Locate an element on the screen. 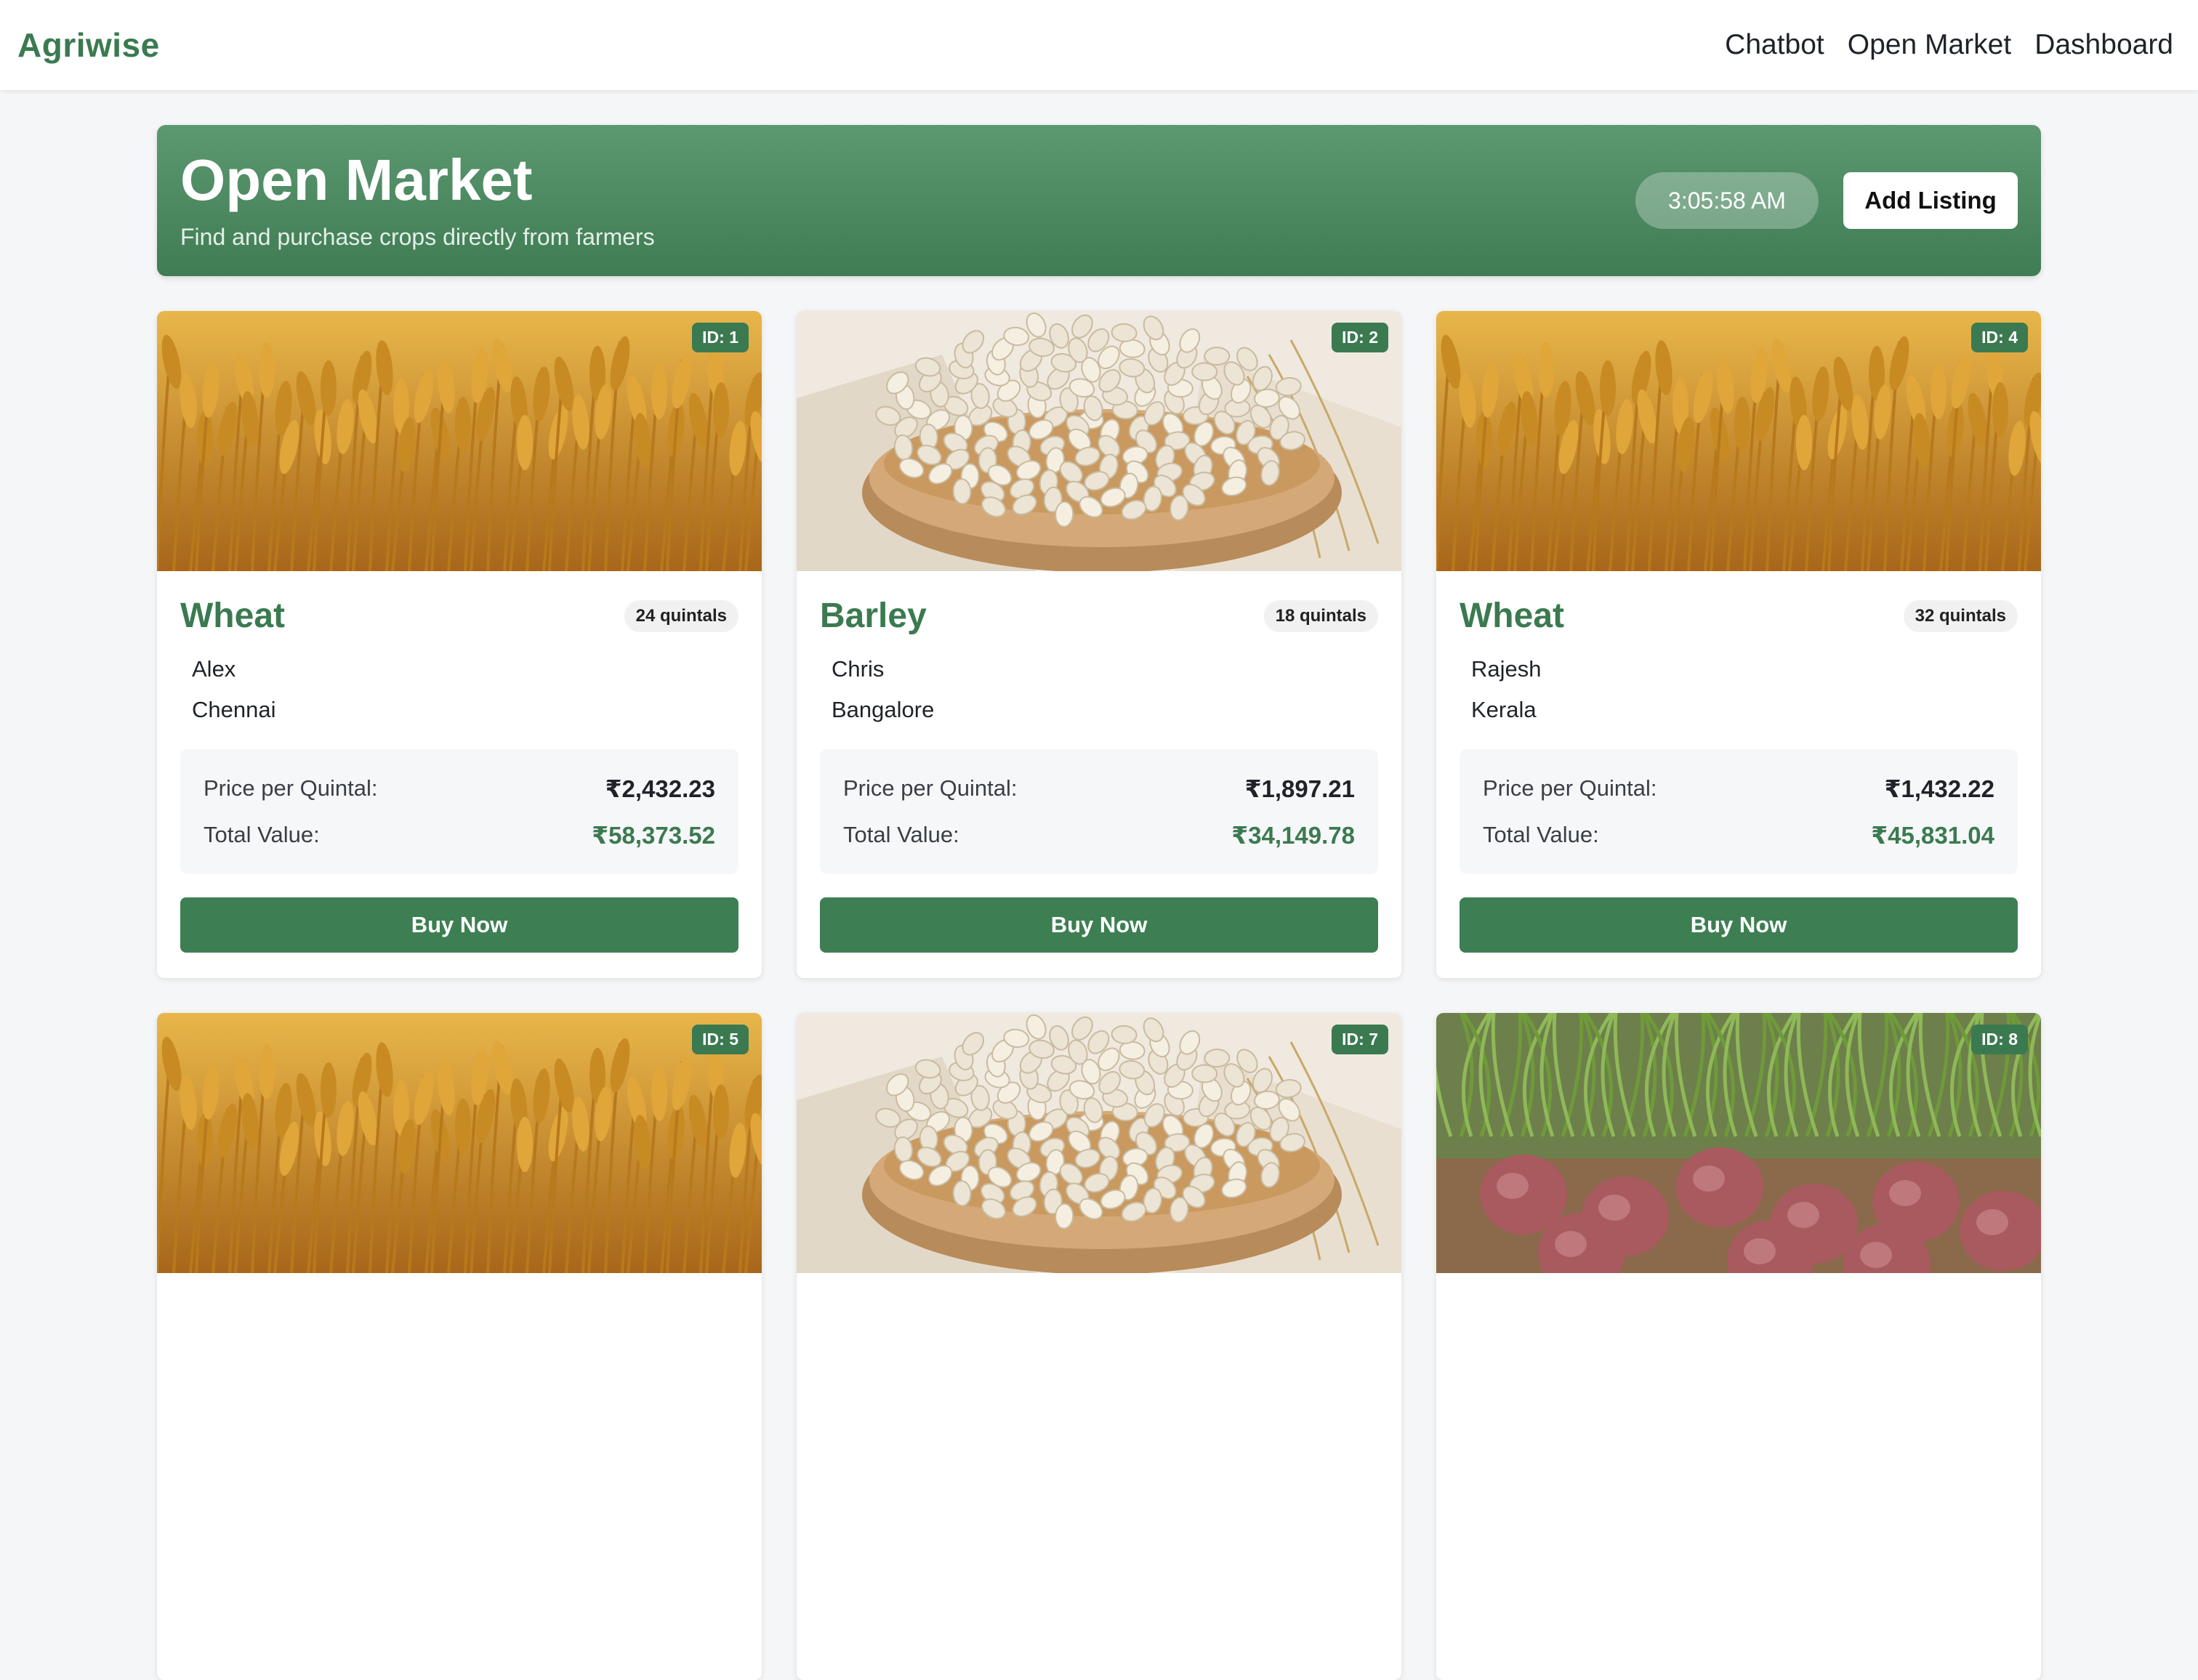  add-listing-button: Add Listing is located at coordinates (1930, 200).